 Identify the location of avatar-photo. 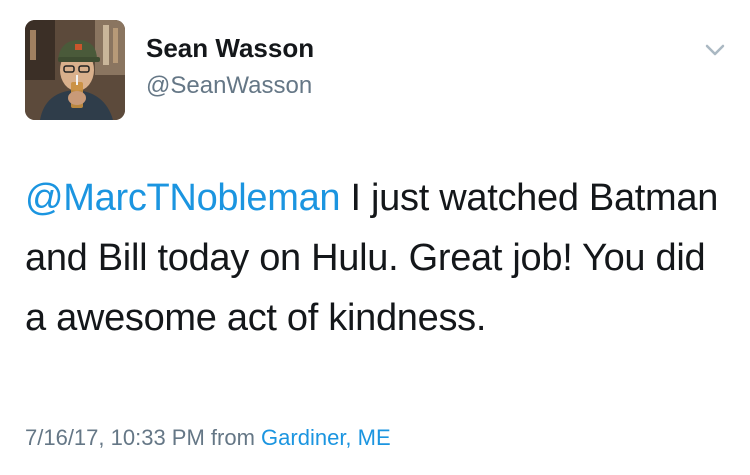
(75, 70).